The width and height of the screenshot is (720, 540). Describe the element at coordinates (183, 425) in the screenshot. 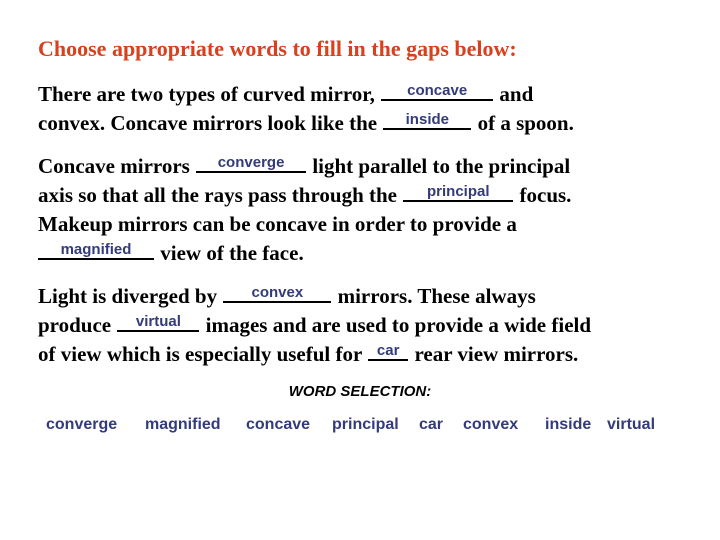

I see `word-option: magnified` at that location.